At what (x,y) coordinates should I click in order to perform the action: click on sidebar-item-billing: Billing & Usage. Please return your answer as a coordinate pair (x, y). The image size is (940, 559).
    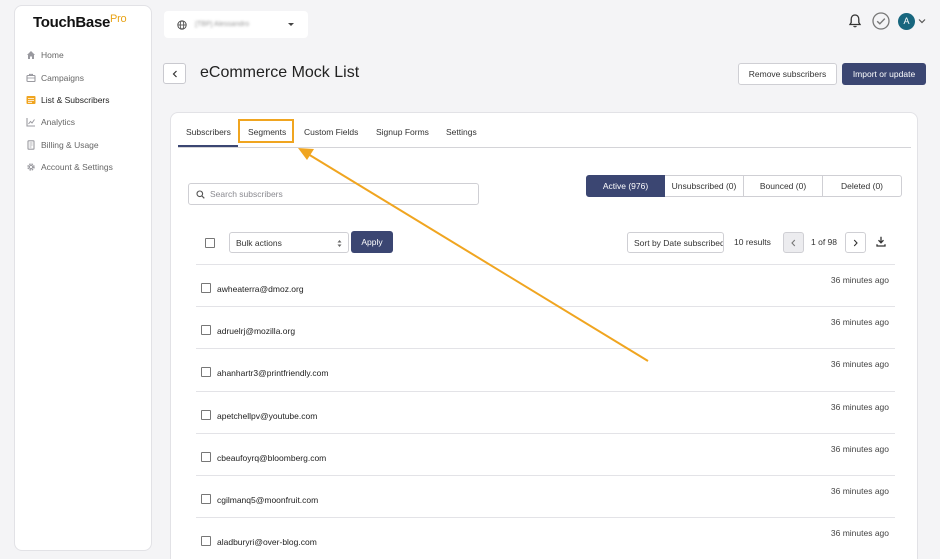
    Looking at the image, I should click on (88, 145).